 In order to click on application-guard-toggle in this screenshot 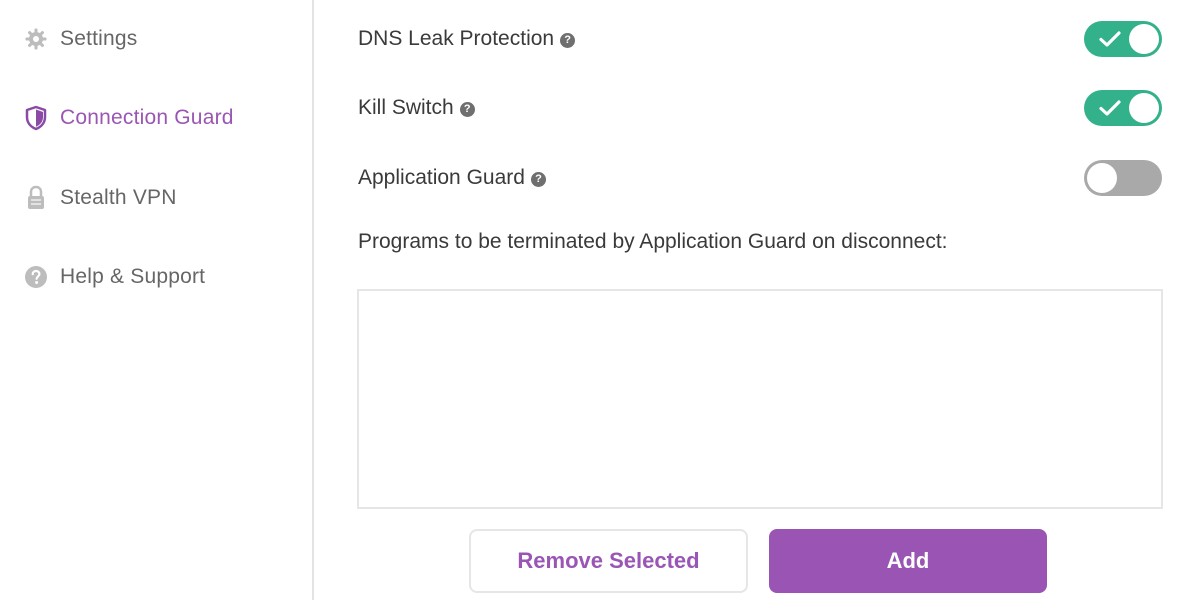, I will do `click(1123, 178)`.